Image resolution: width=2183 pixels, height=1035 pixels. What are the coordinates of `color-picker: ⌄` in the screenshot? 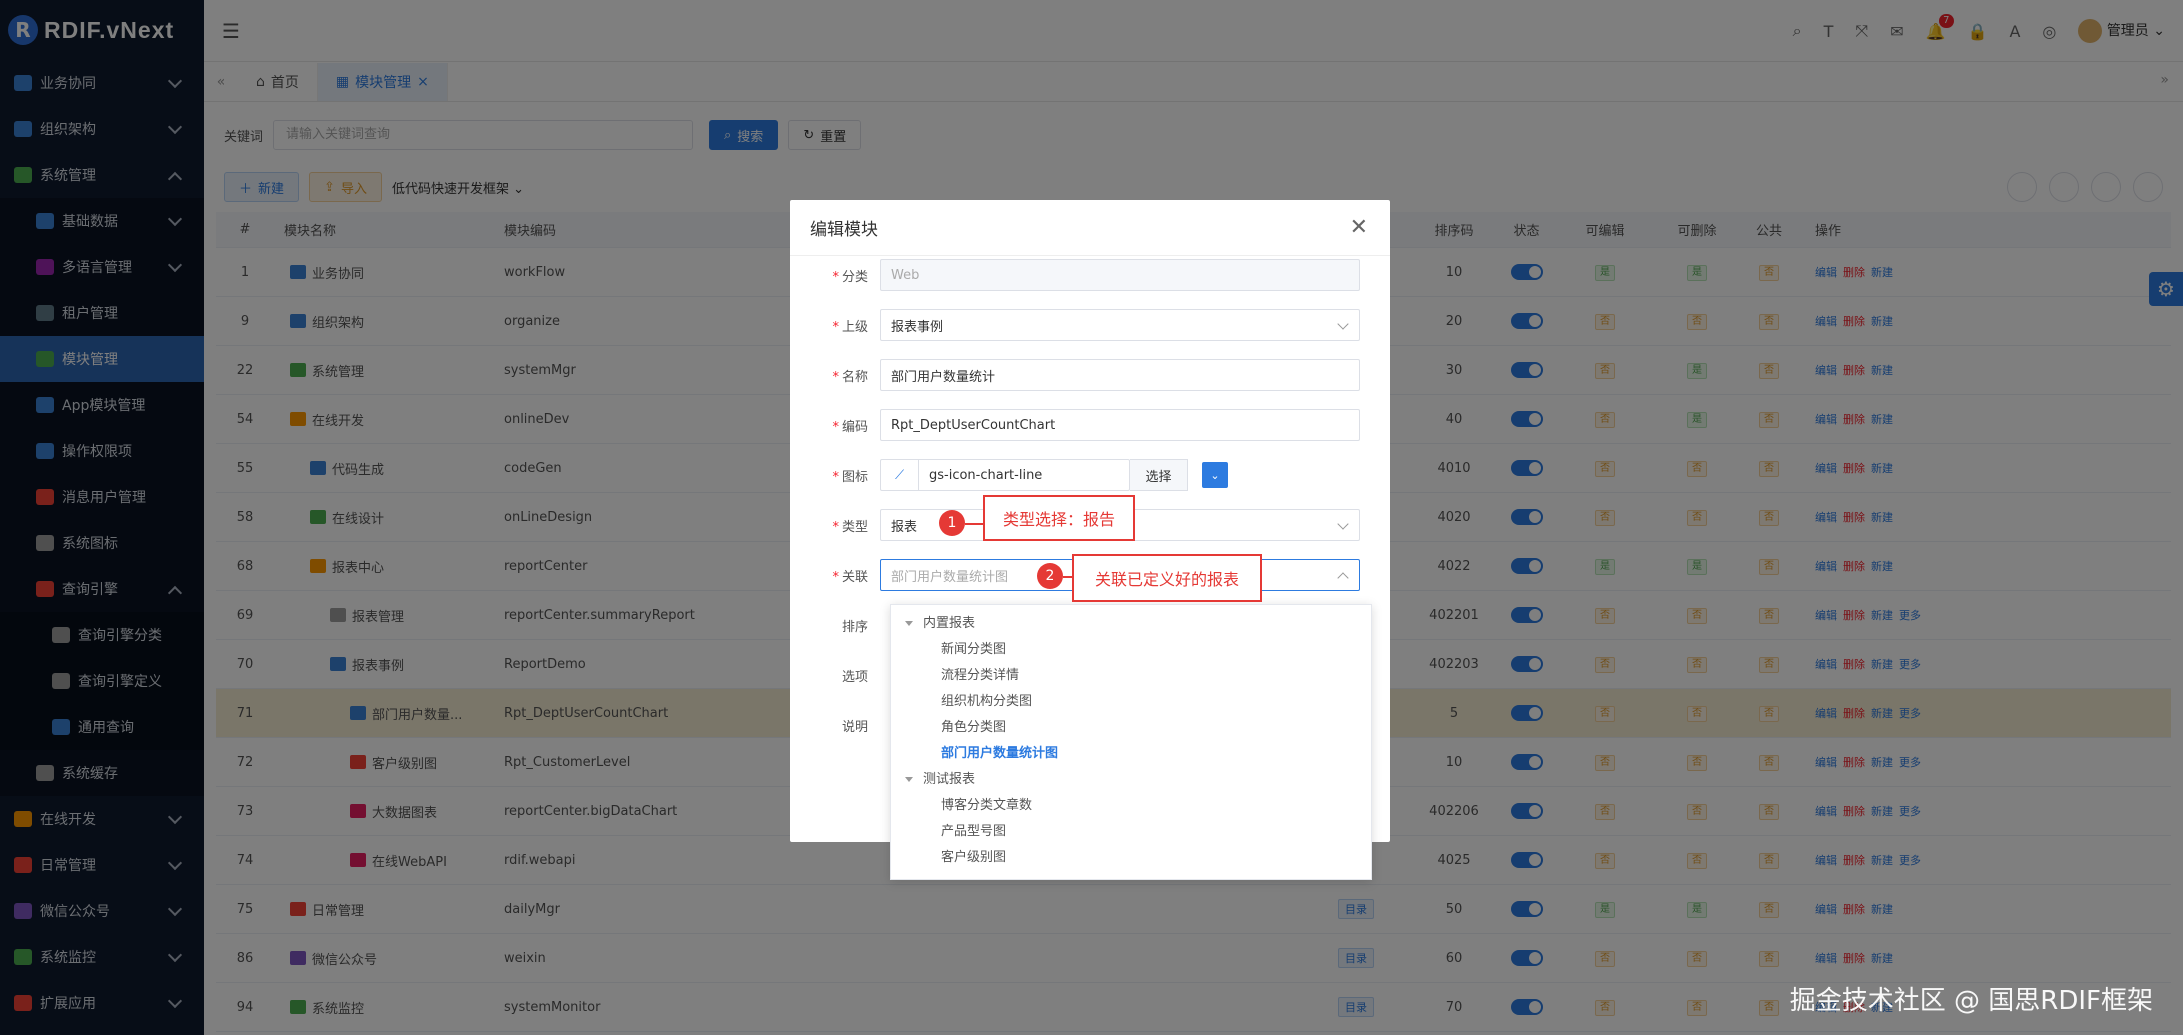 It's located at (1215, 475).